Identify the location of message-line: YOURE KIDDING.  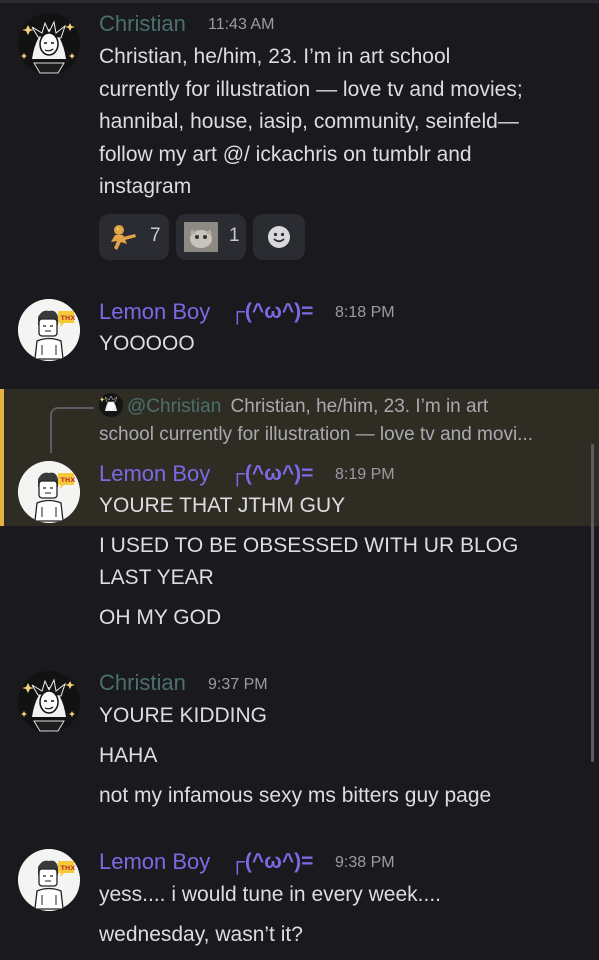
(183, 715).